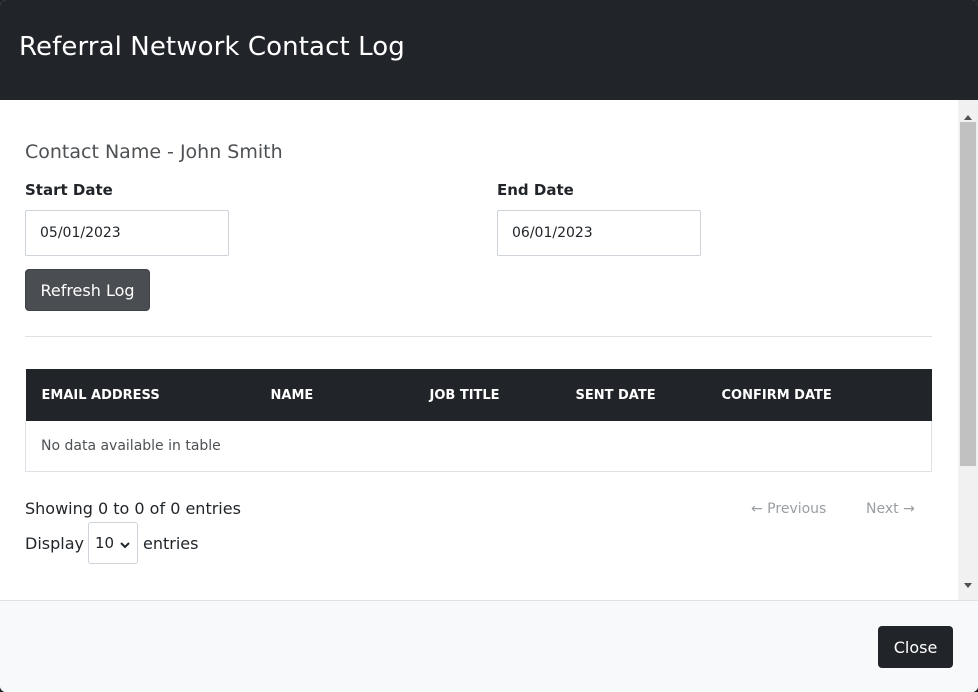  What do you see at coordinates (915, 647) in the screenshot?
I see `close-button: Close` at bounding box center [915, 647].